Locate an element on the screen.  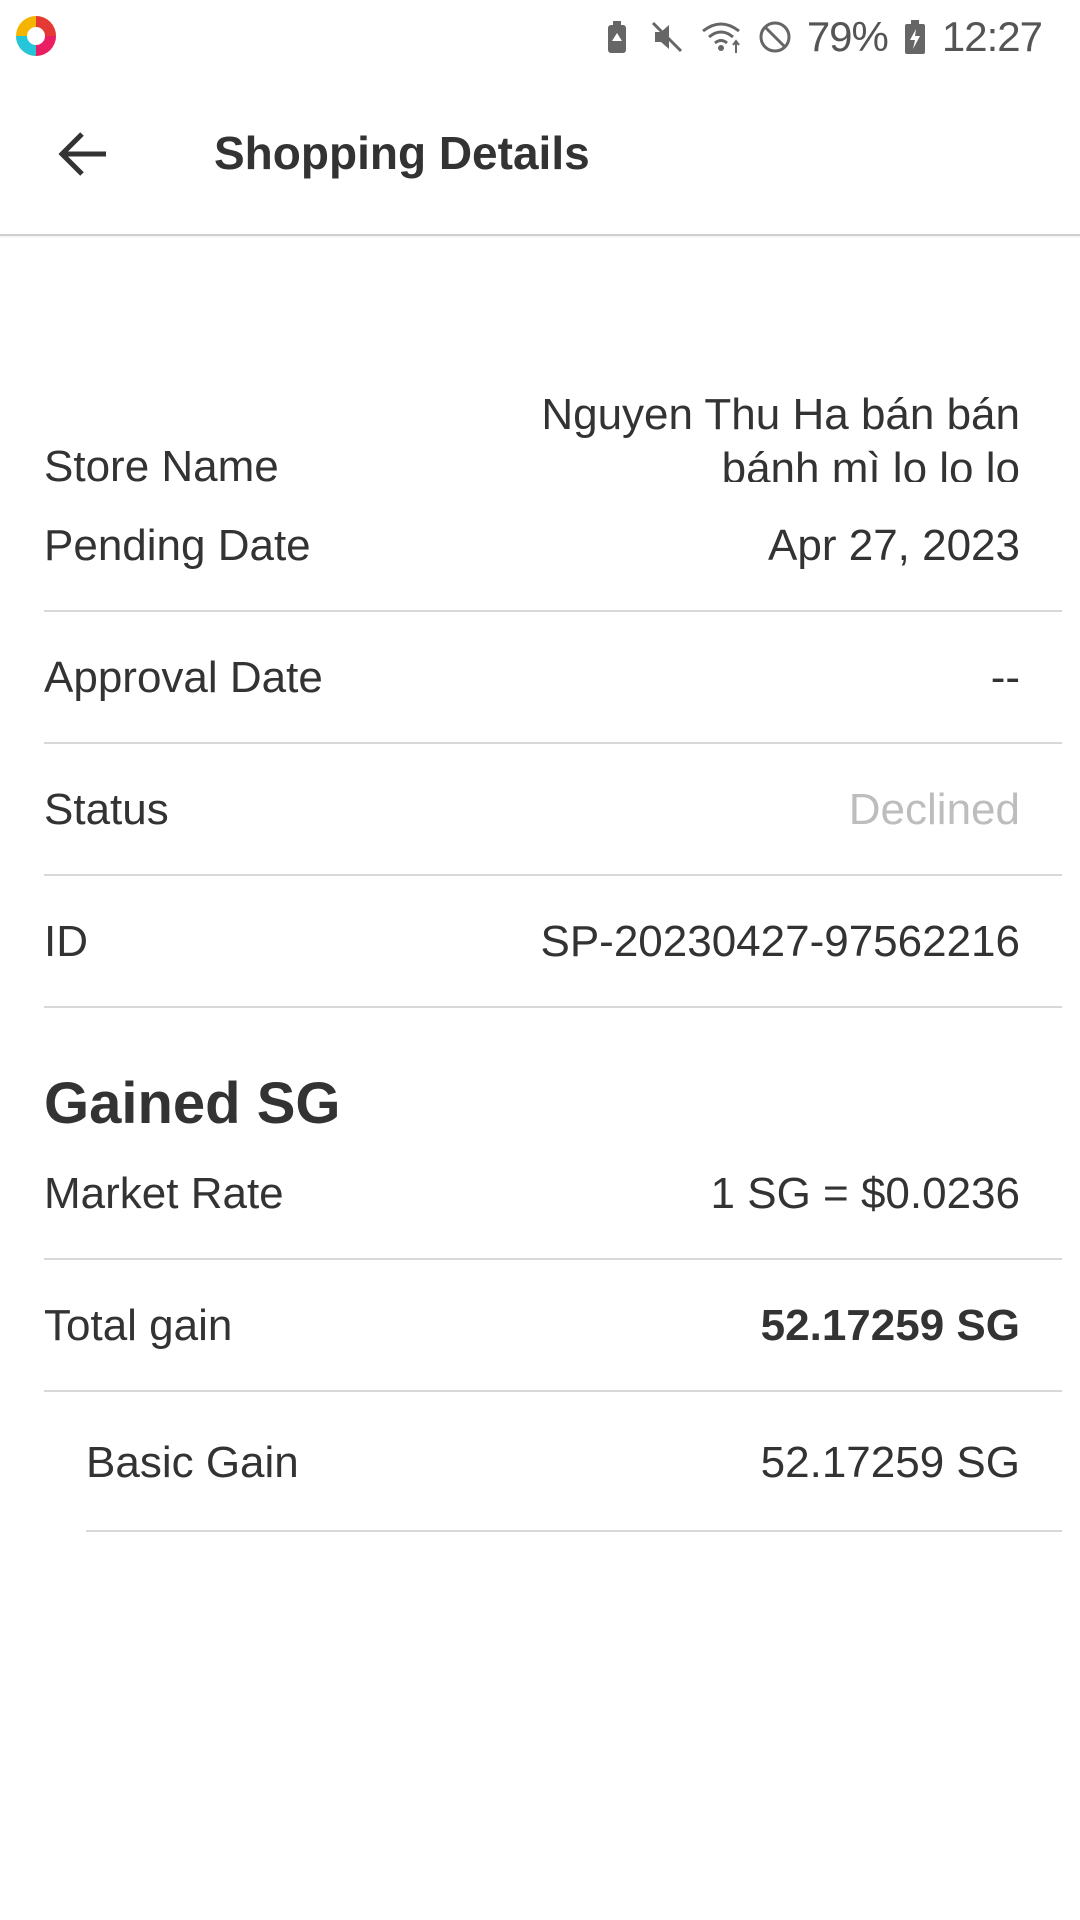
battery-saver-icon is located at coordinates (616, 37).